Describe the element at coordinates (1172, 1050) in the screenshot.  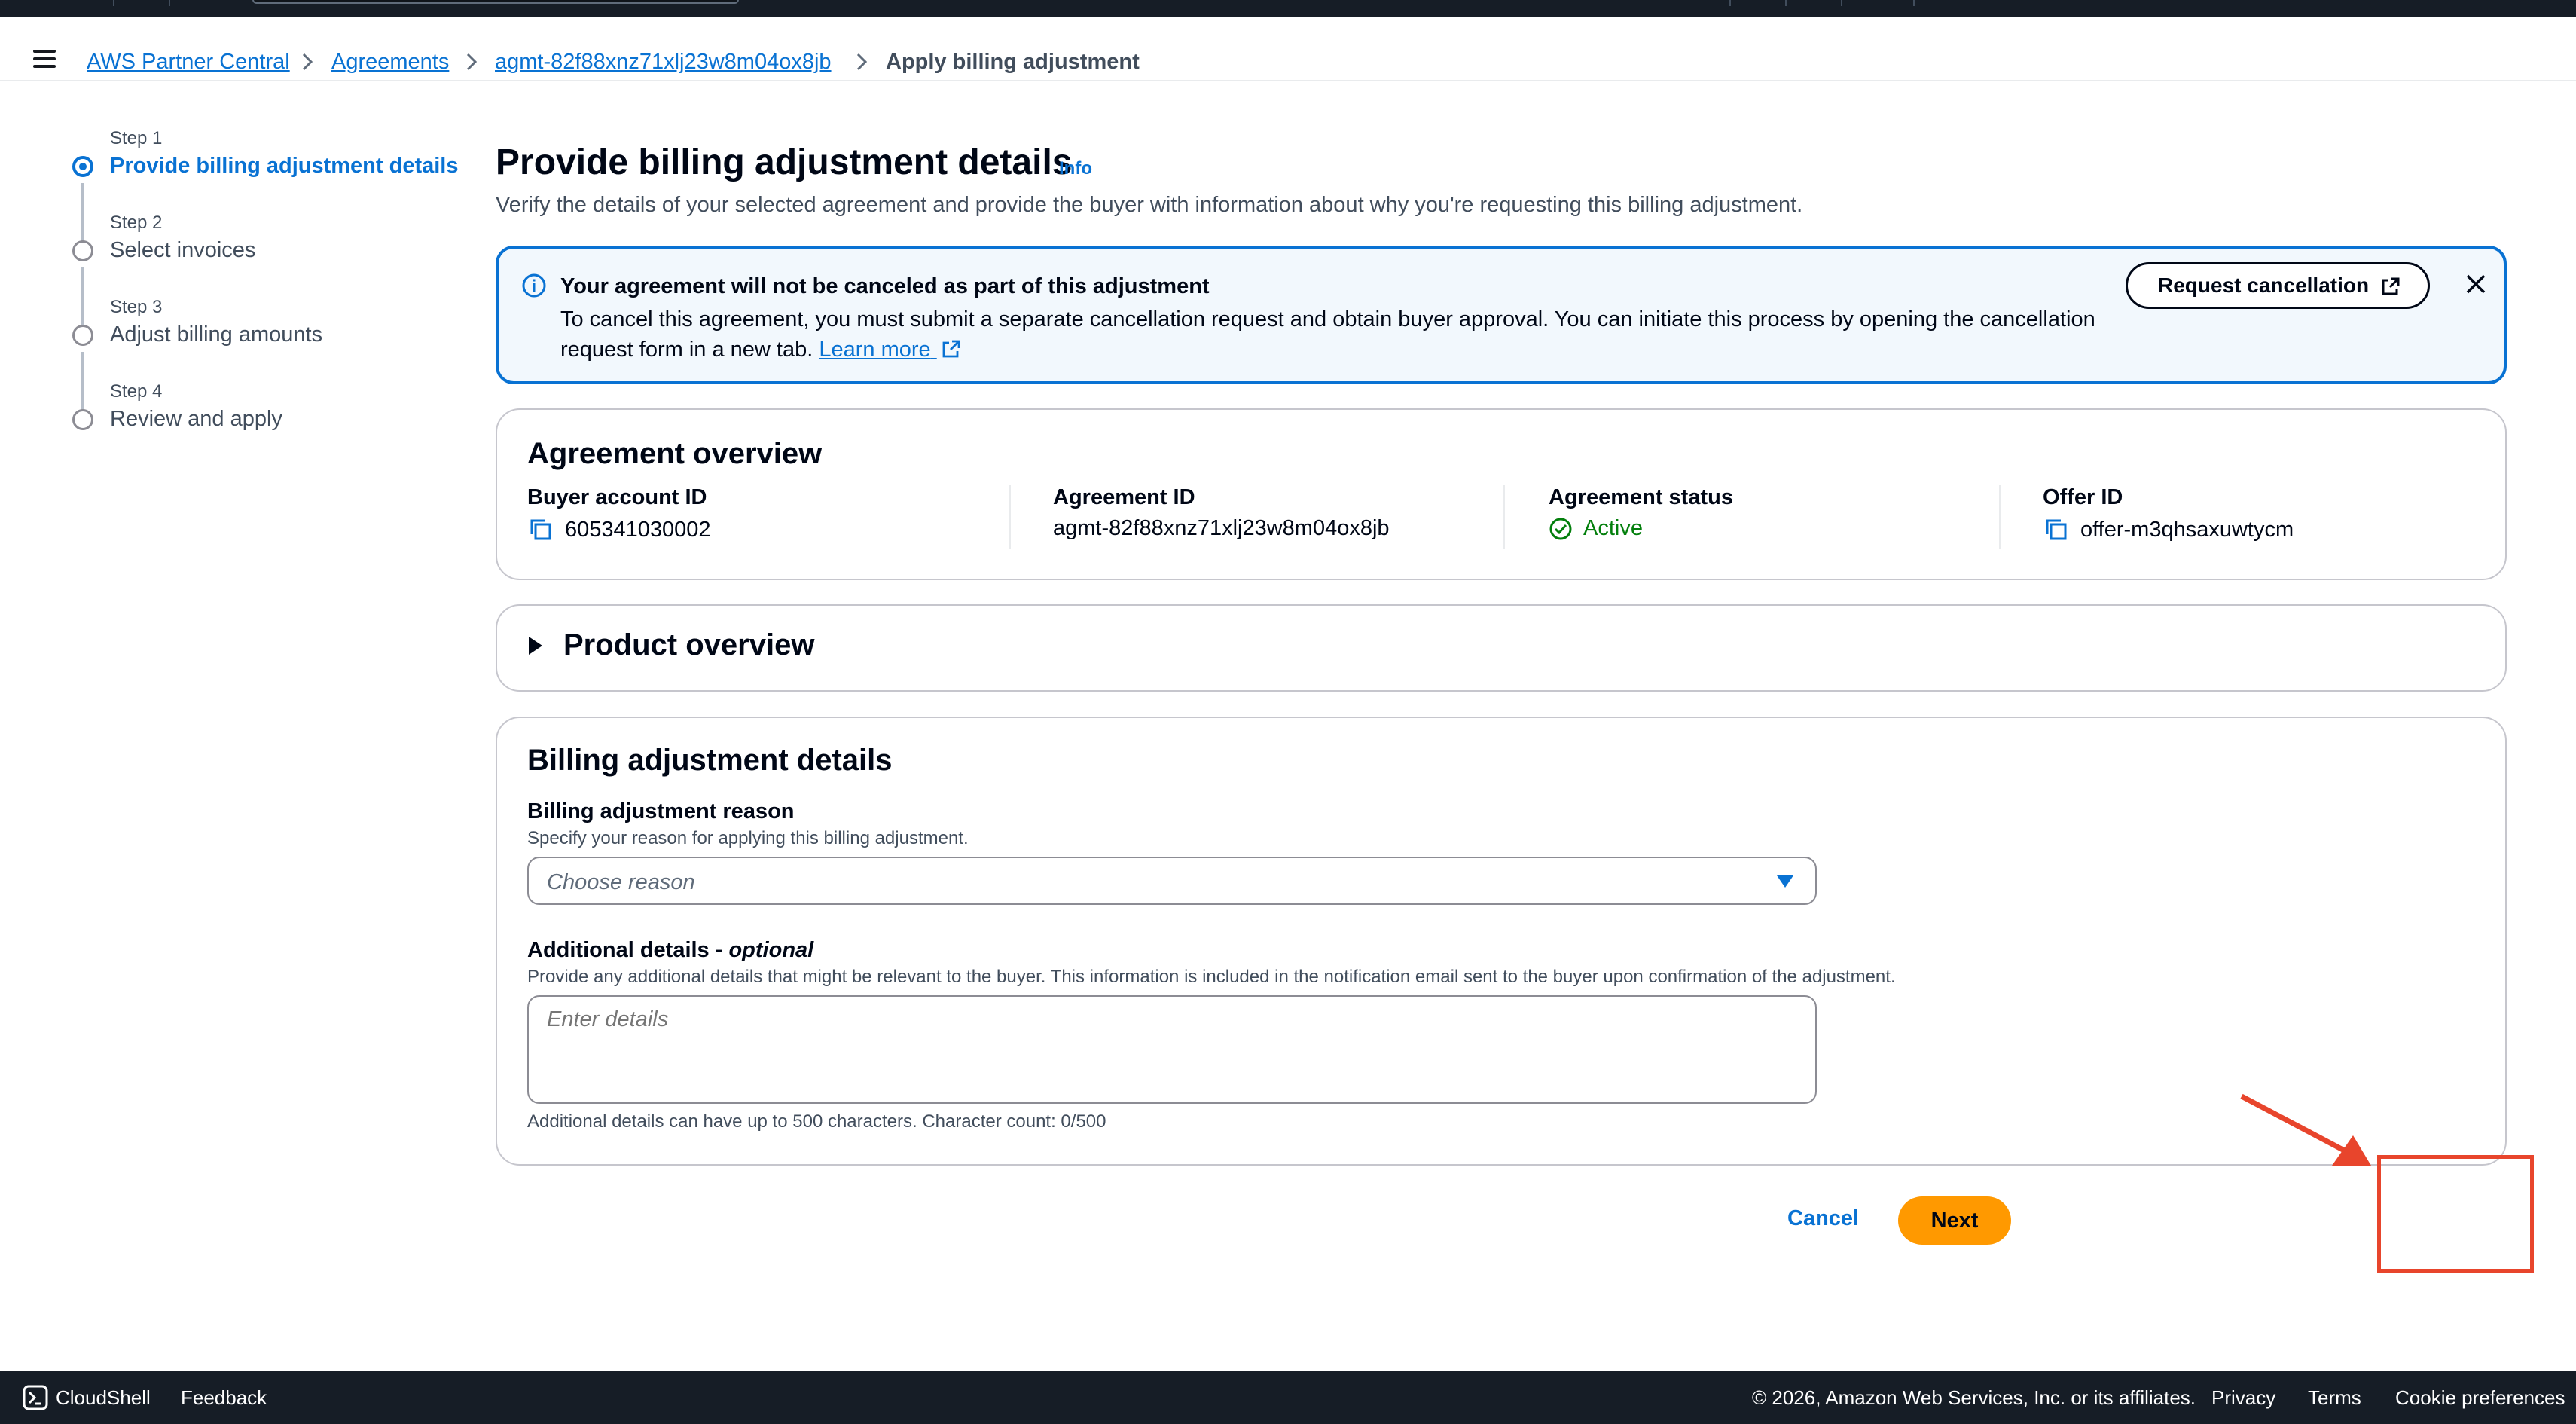
I see `details-textarea` at that location.